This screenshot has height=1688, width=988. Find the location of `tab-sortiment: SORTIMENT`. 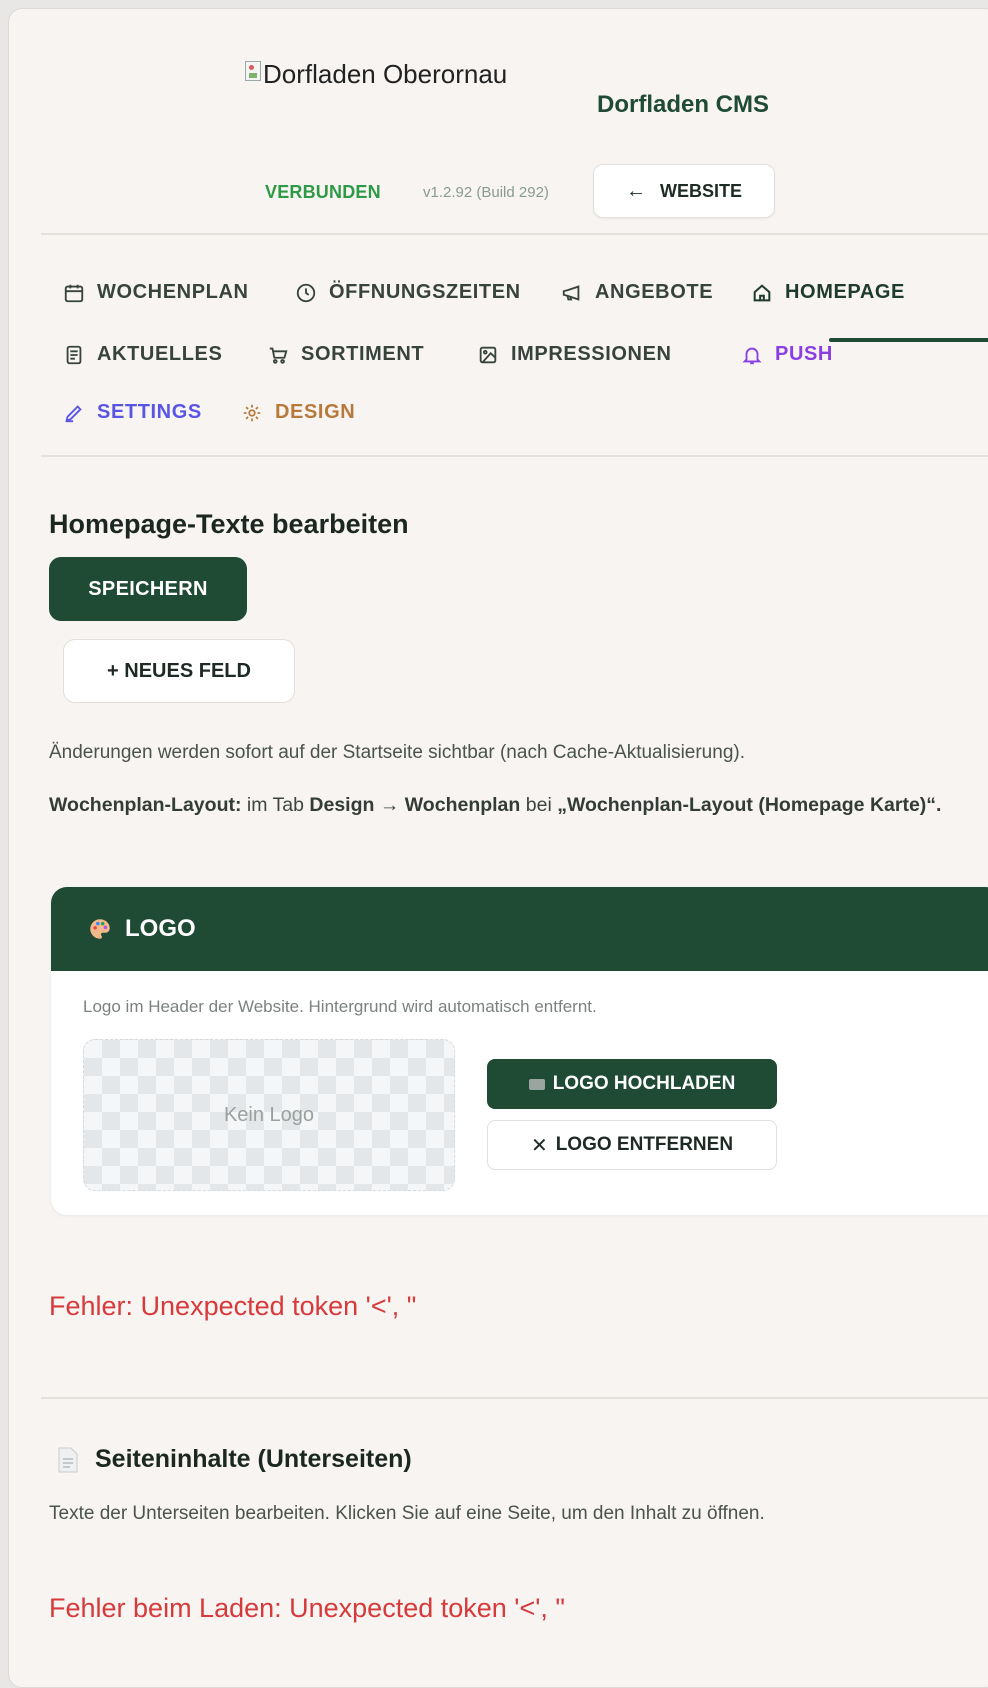

tab-sortiment: SORTIMENT is located at coordinates (345, 354).